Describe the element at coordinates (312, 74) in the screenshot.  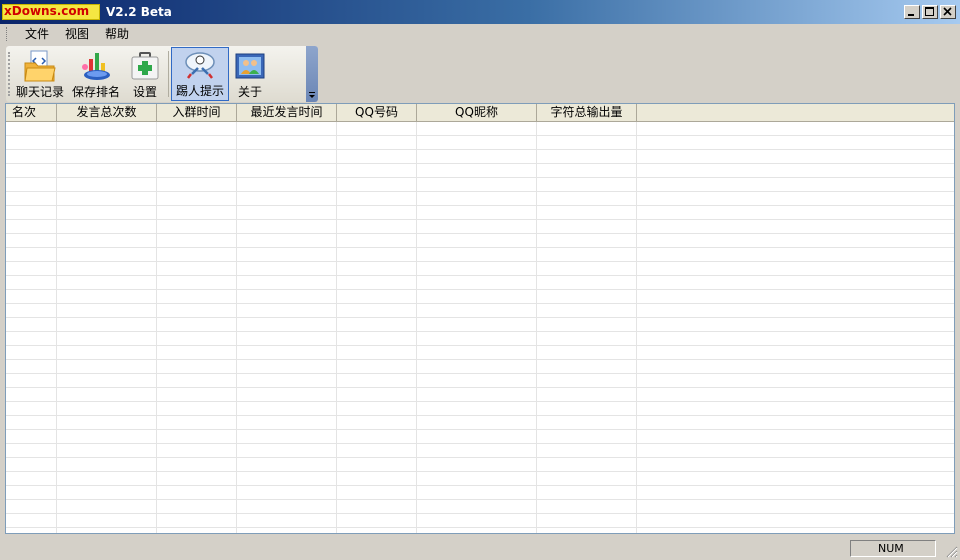
I see `toolbar-overflow-button` at that location.